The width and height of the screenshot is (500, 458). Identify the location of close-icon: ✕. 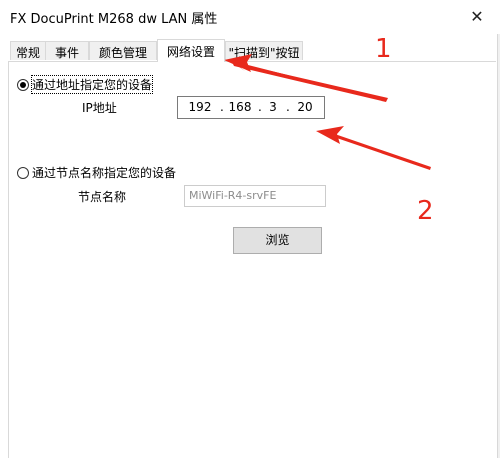
(477, 16).